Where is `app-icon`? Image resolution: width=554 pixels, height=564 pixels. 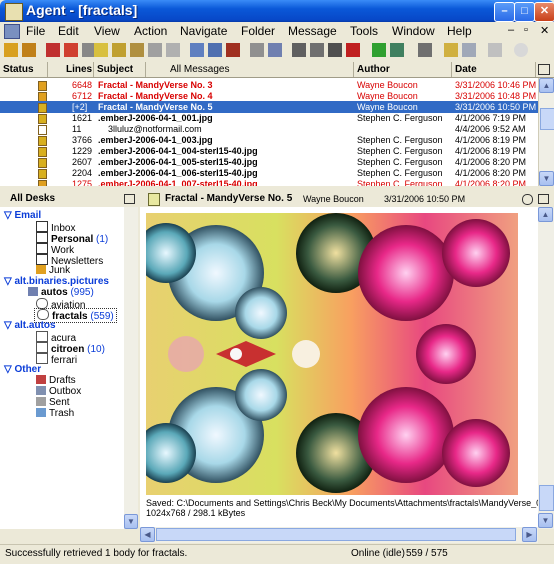
app-icon is located at coordinates (14, 12).